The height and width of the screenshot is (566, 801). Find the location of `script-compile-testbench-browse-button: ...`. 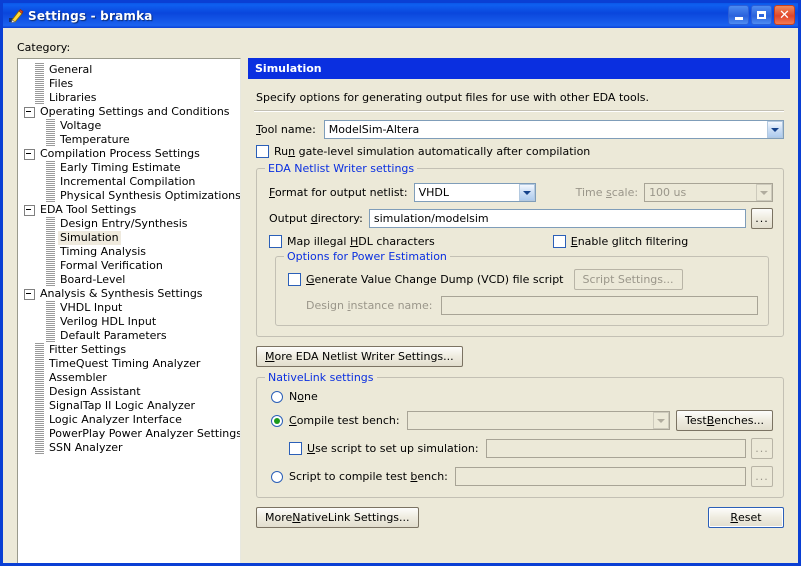

script-compile-testbench-browse-button: ... is located at coordinates (762, 476).